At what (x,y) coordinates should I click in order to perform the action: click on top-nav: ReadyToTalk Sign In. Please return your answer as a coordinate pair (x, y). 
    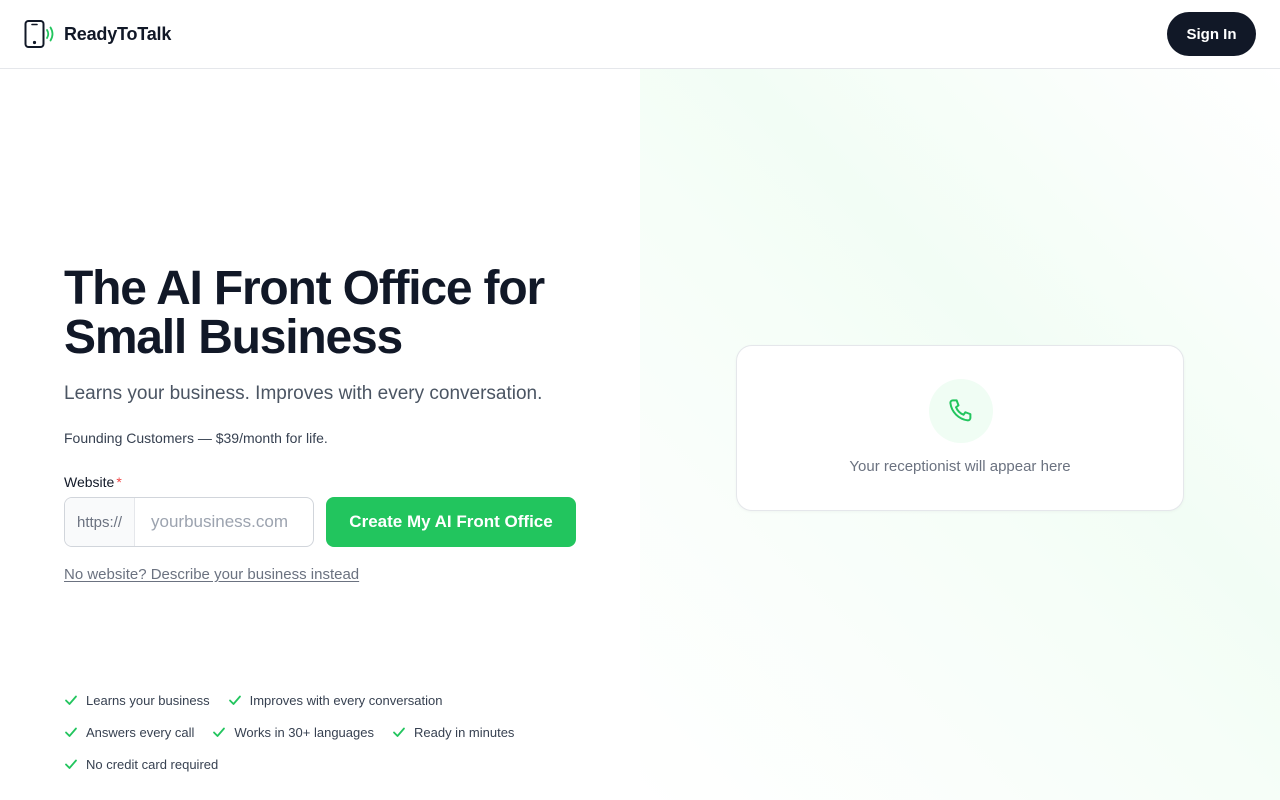
    Looking at the image, I should click on (640, 34).